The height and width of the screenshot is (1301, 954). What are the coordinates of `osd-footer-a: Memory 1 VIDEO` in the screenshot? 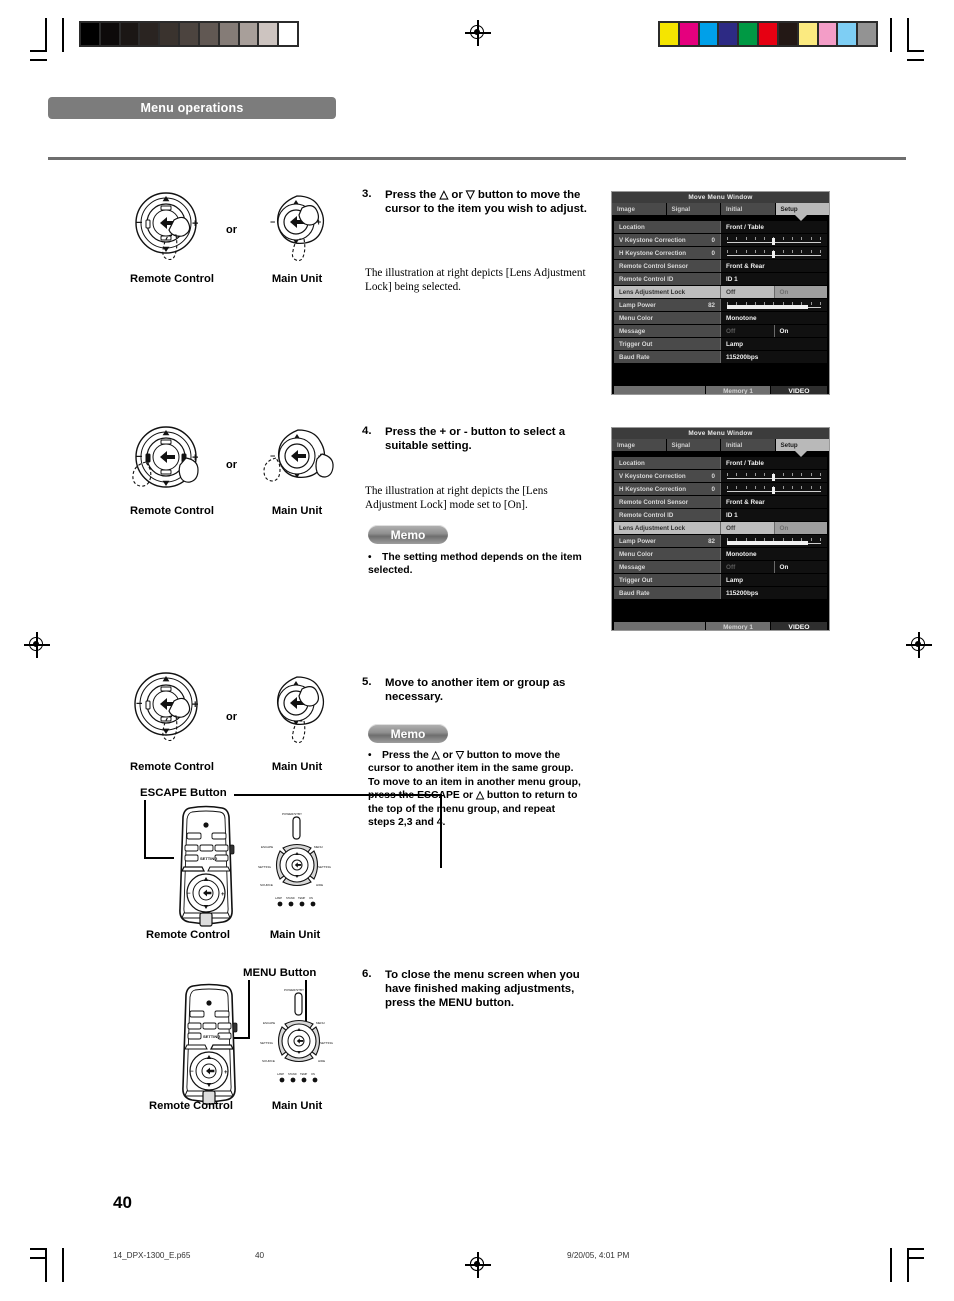 It's located at (720, 390).